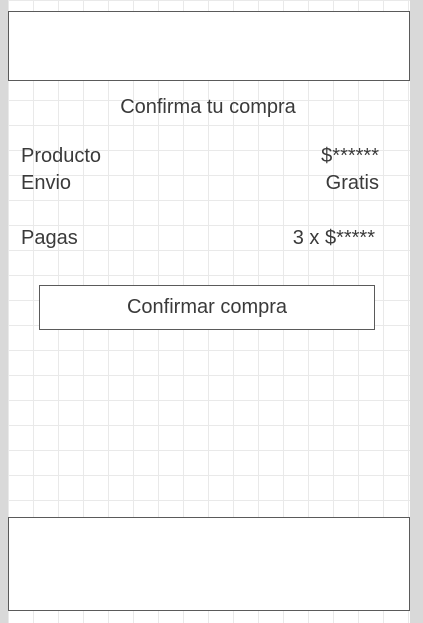 This screenshot has height=623, width=423. I want to click on header-bar, so click(209, 46).